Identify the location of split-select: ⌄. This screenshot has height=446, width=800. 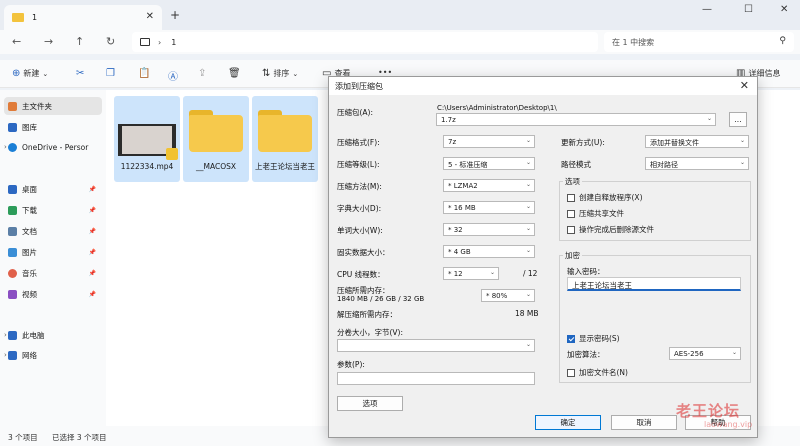
(436, 345).